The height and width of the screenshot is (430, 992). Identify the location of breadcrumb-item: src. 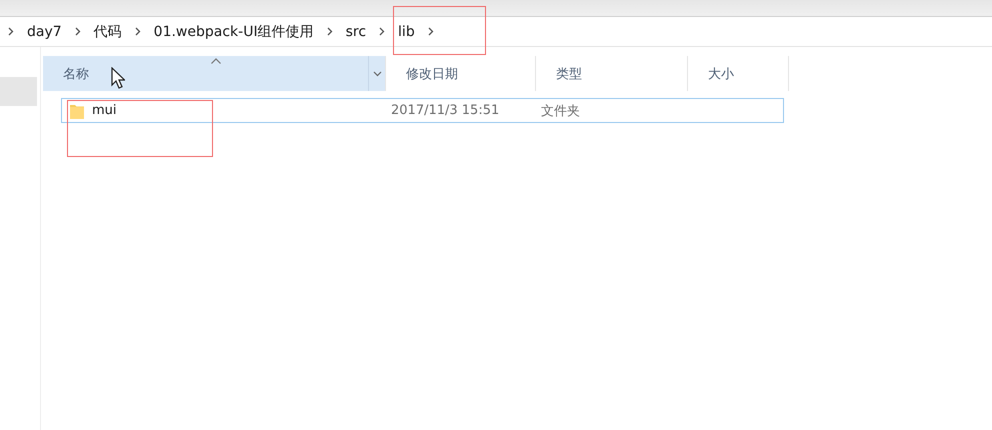
(356, 32).